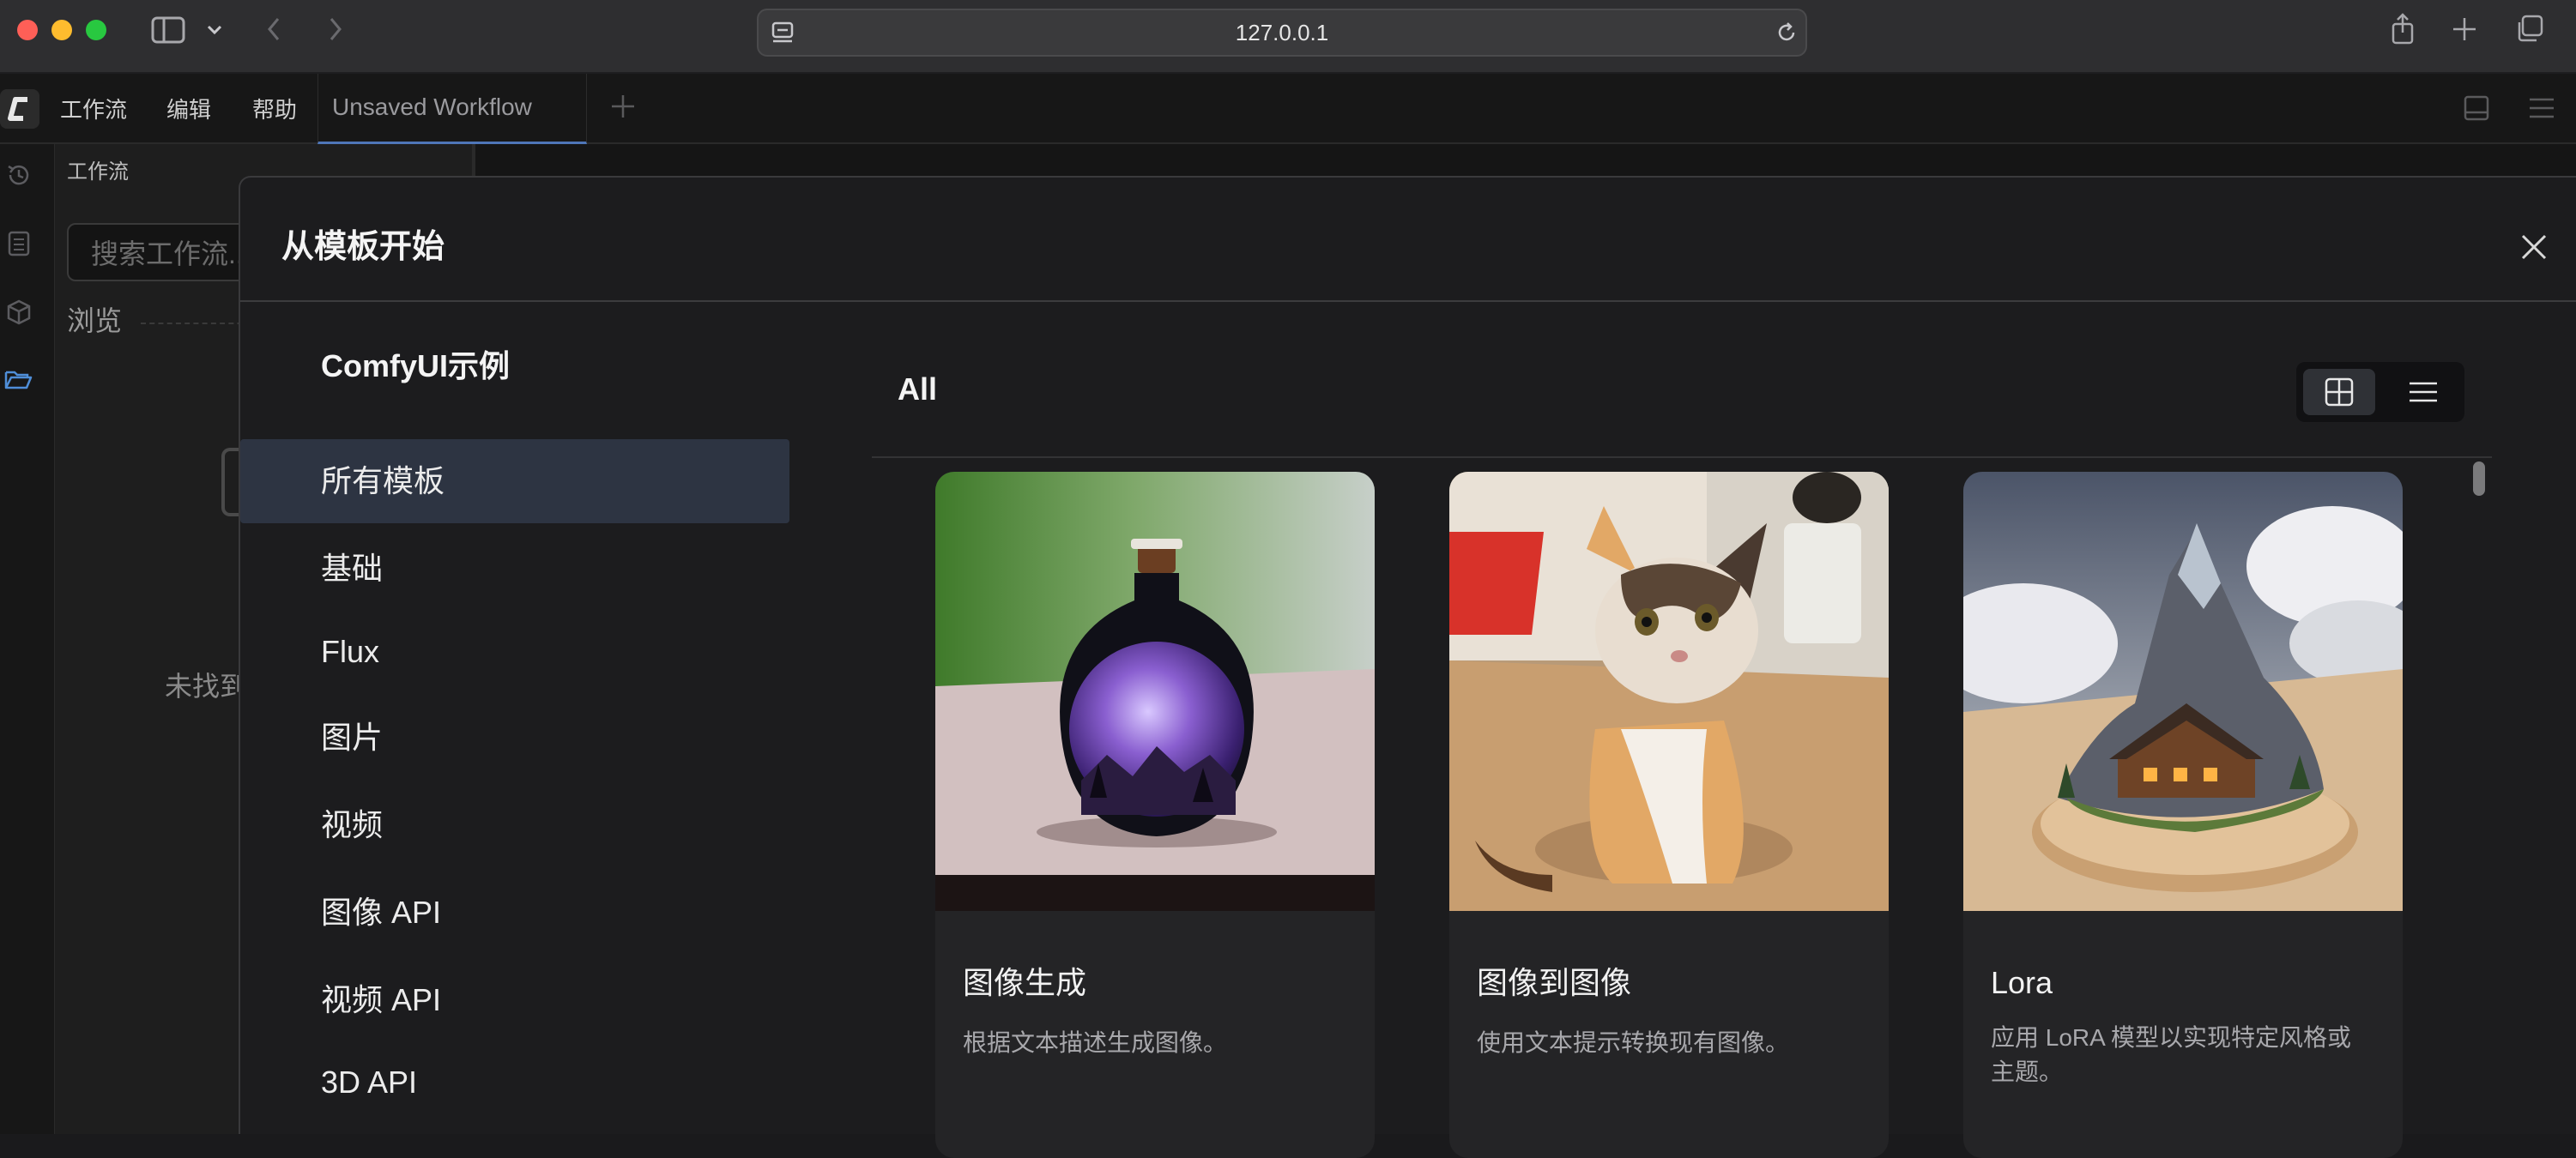  I want to click on close-icon, so click(2534, 247).